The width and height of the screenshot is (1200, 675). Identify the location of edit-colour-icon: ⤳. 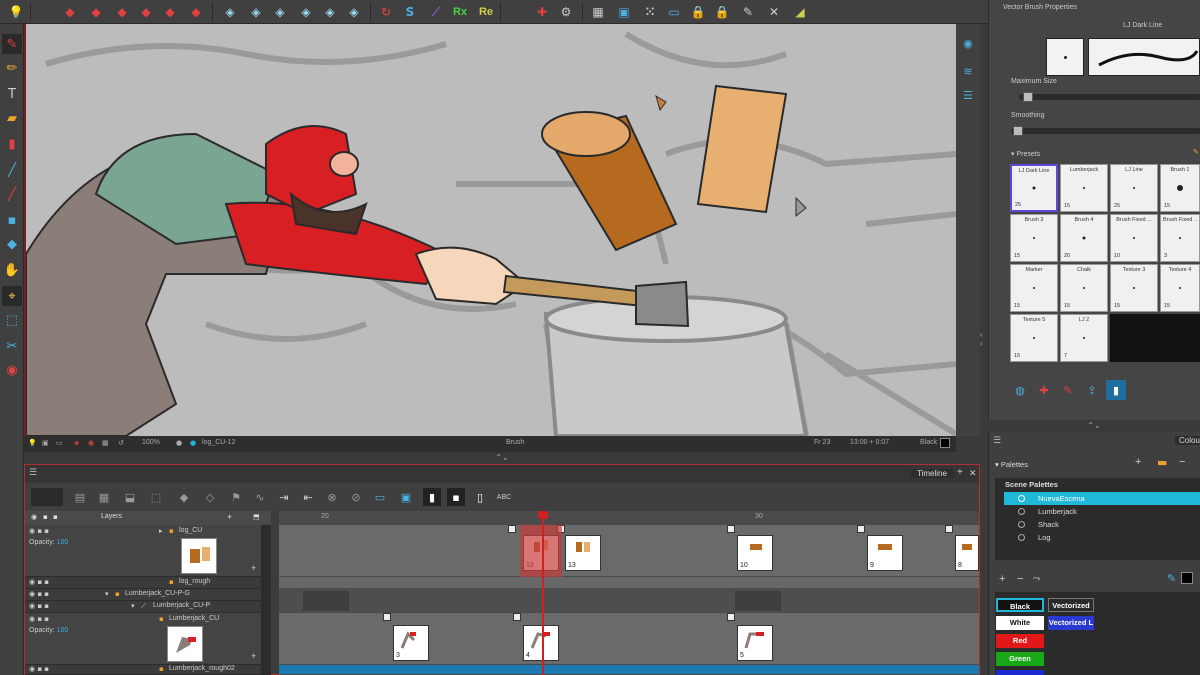
(1036, 578).